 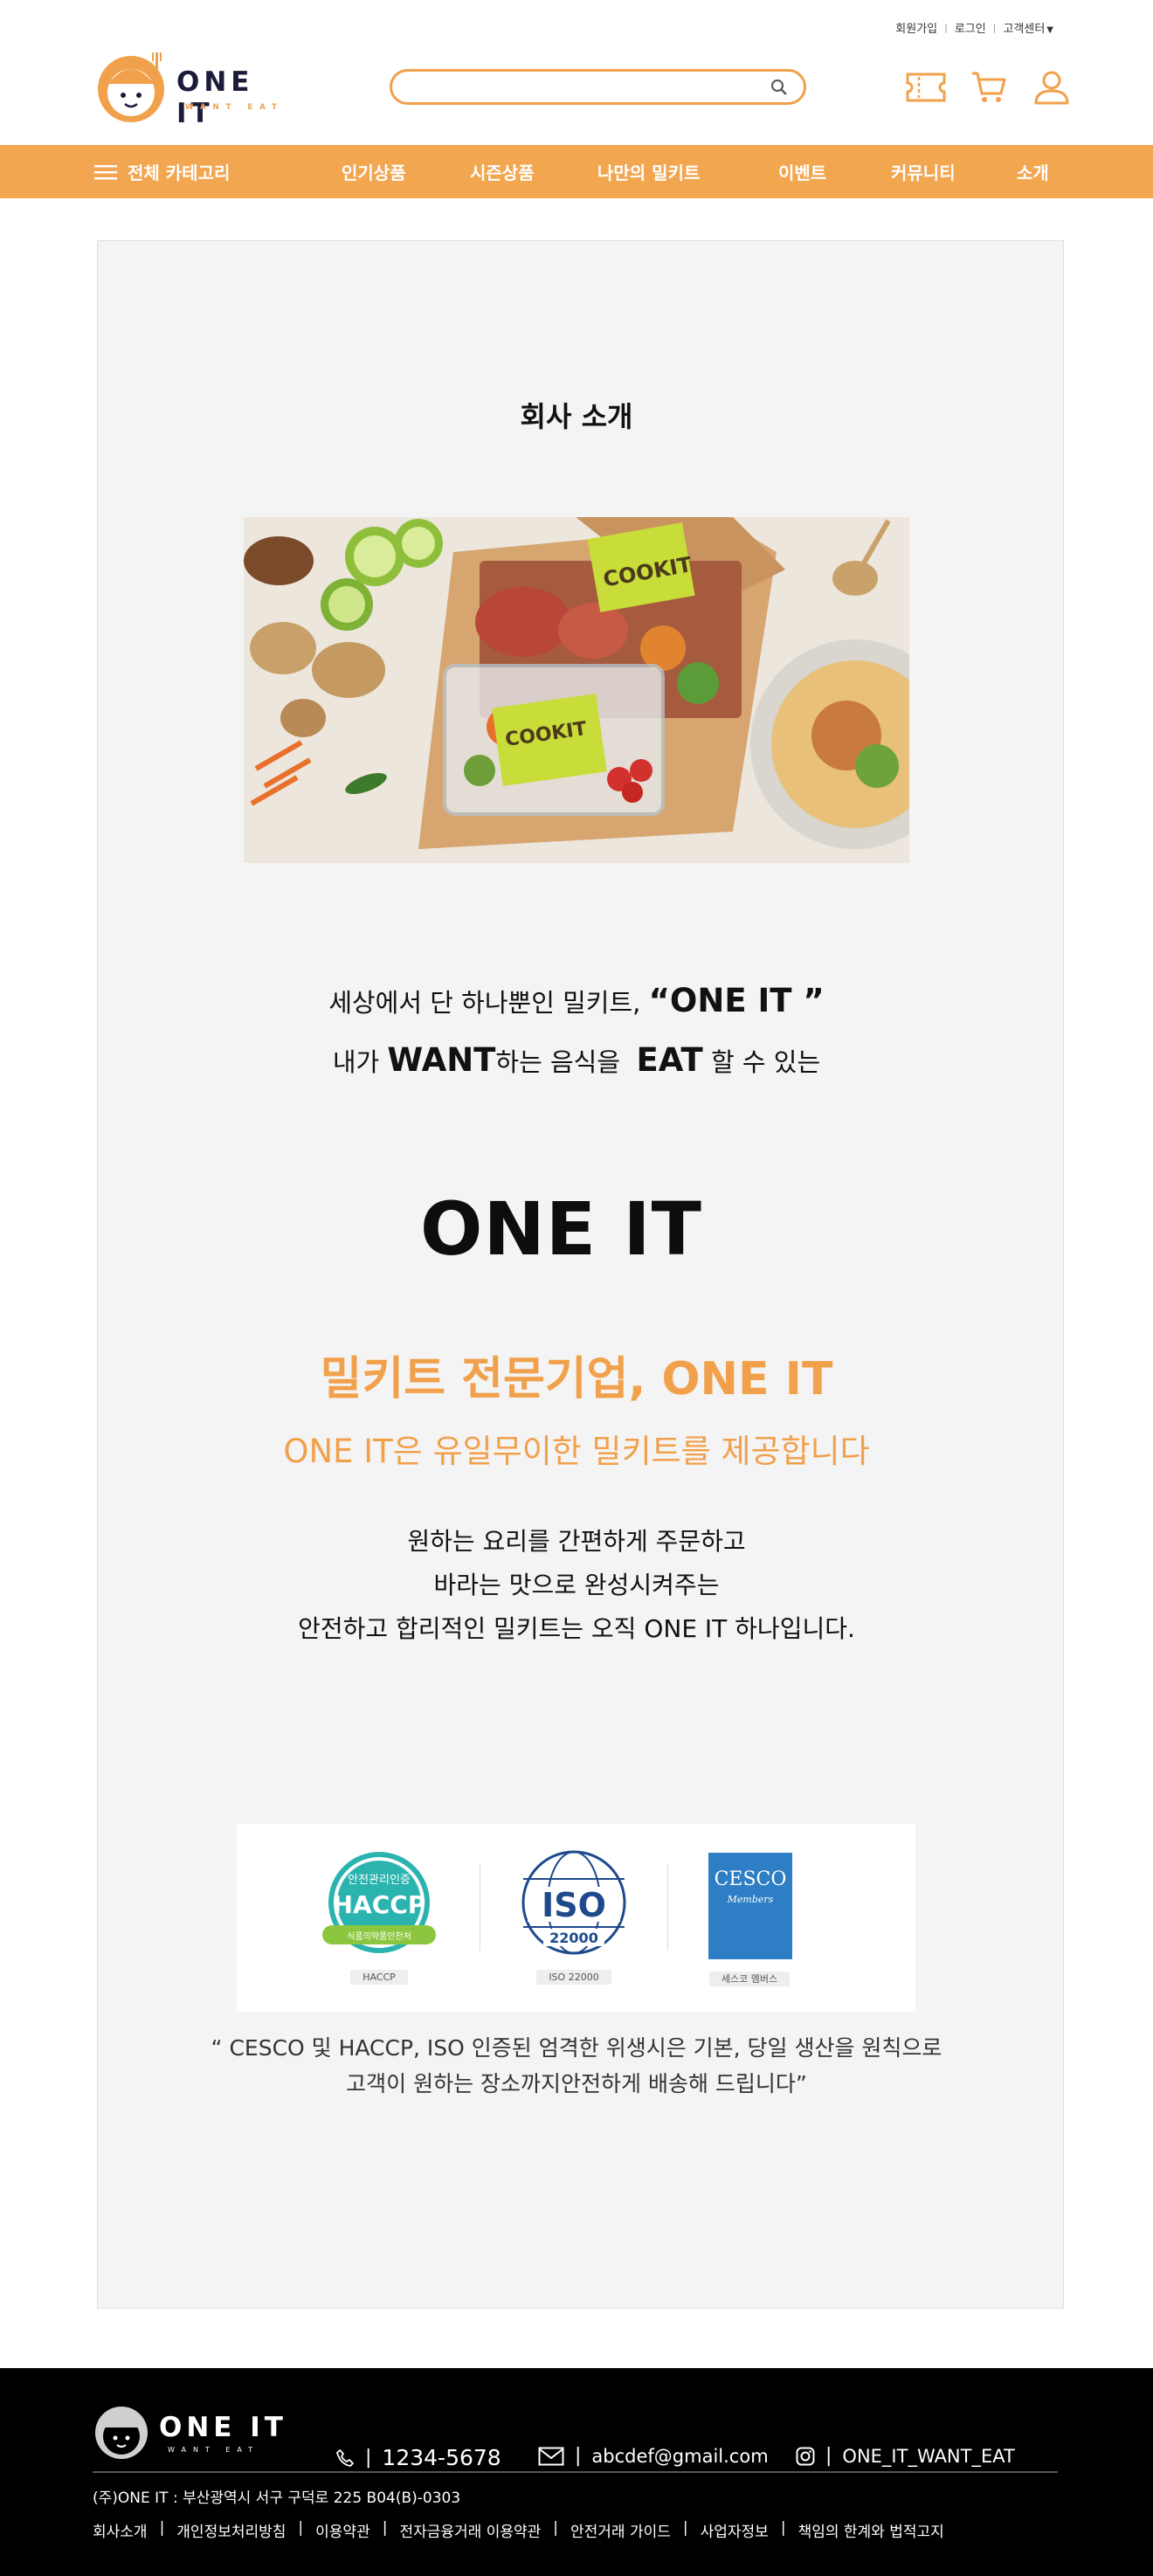 I want to click on hamburger-icon, so click(x=106, y=171).